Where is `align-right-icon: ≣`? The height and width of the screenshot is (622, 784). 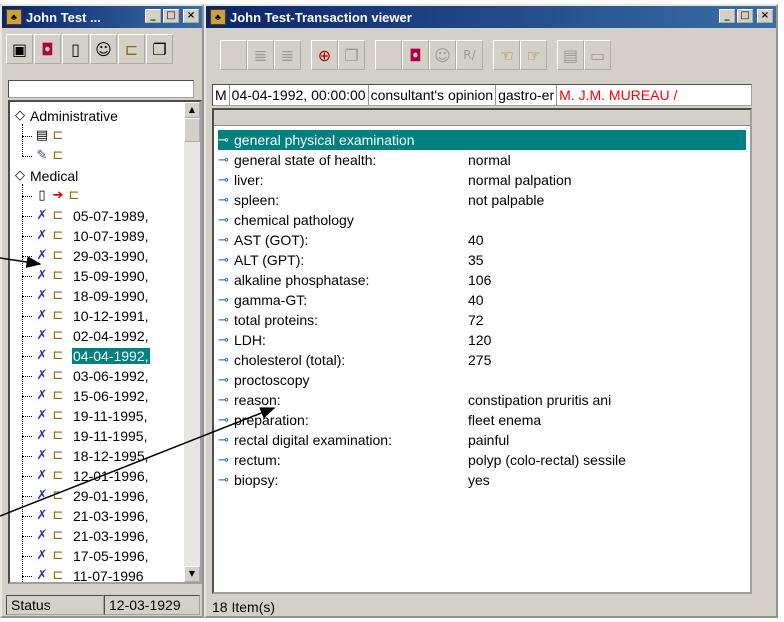 align-right-icon: ≣ is located at coordinates (287, 55).